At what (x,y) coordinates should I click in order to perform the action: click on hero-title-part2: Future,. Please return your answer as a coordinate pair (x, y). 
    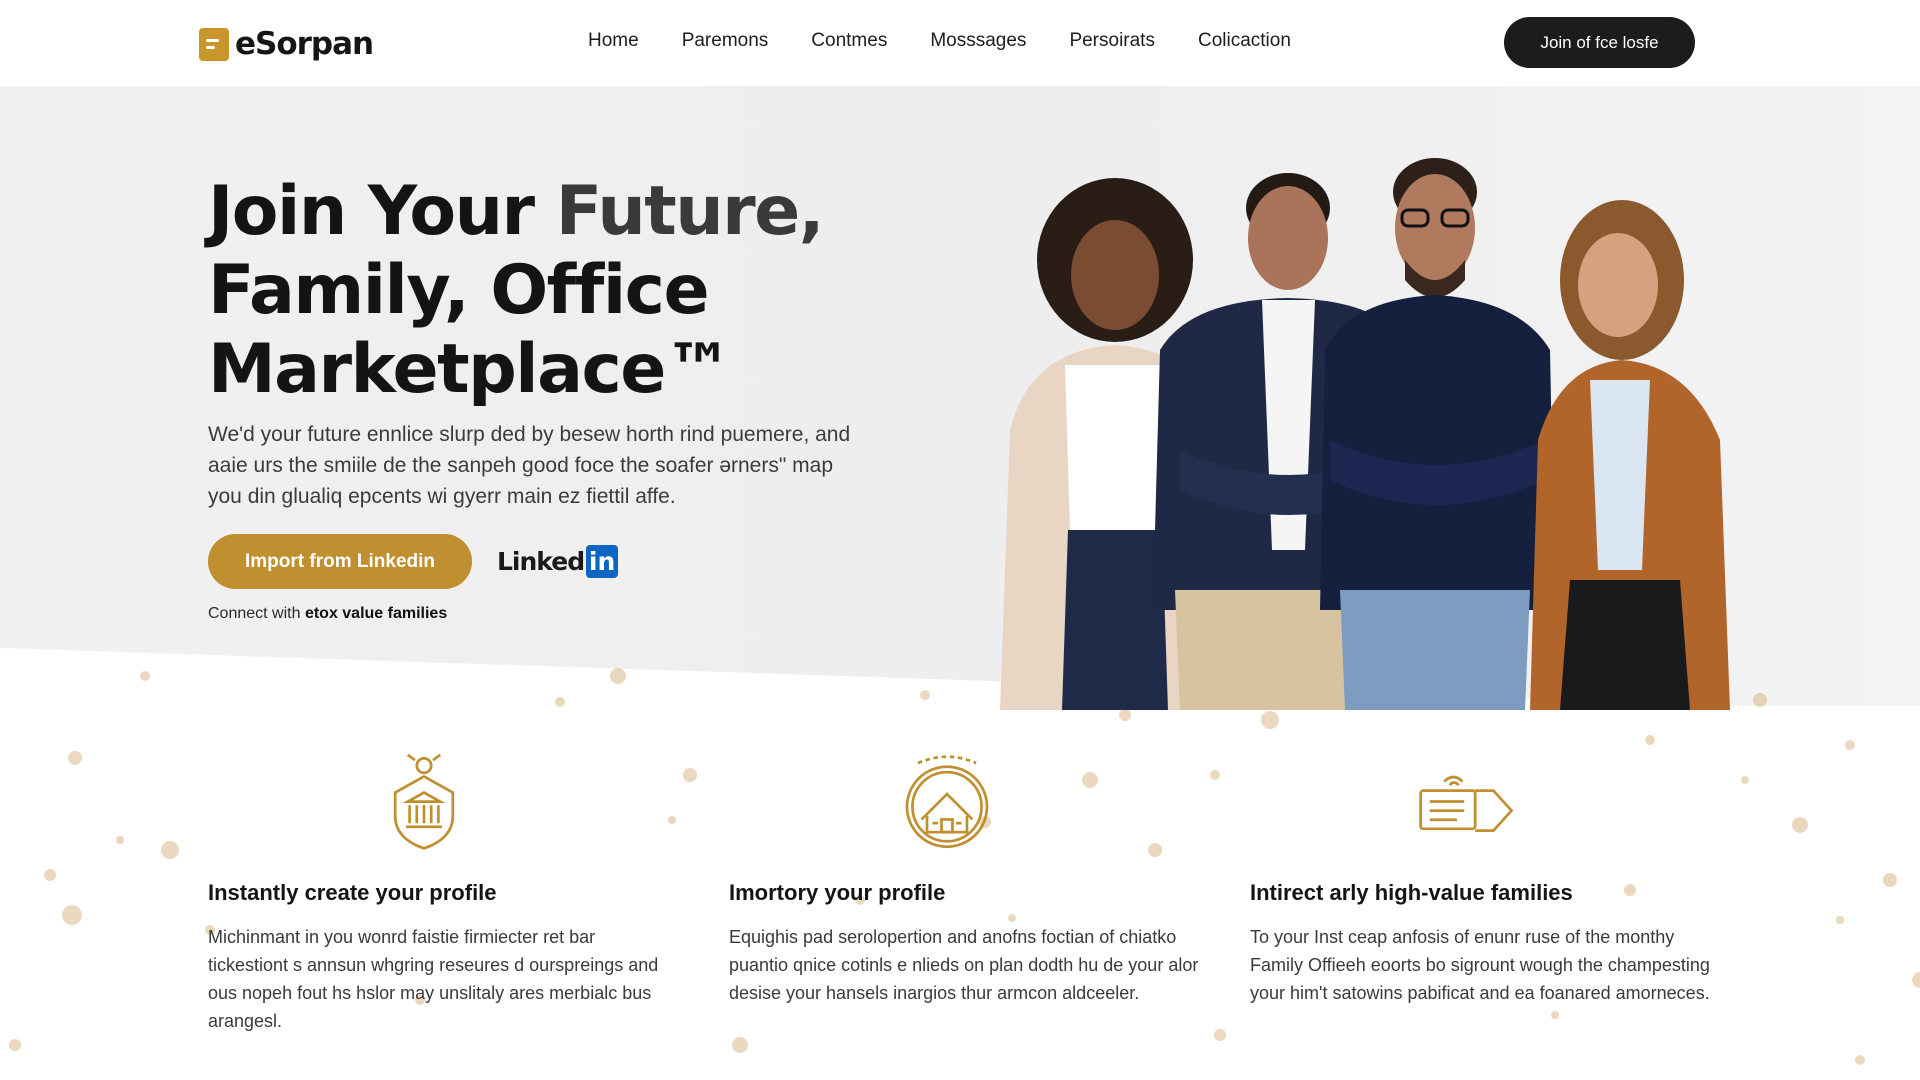
    Looking at the image, I should click on (690, 211).